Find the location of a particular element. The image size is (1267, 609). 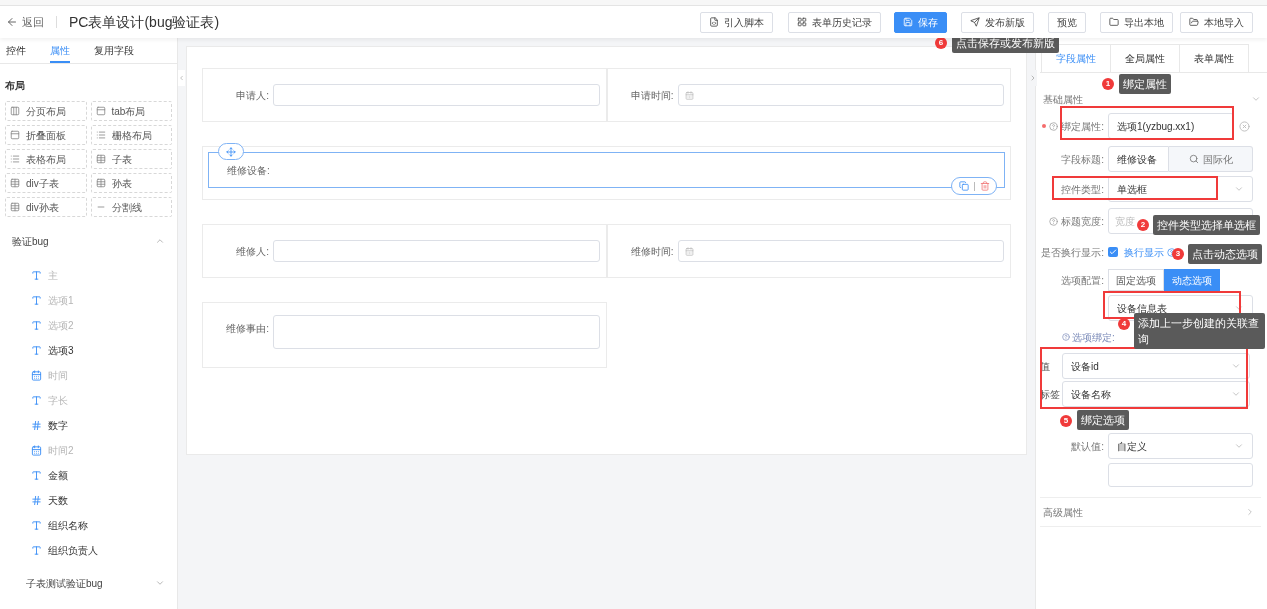

property-label: 标题宽度: is located at coordinates (1082, 221).